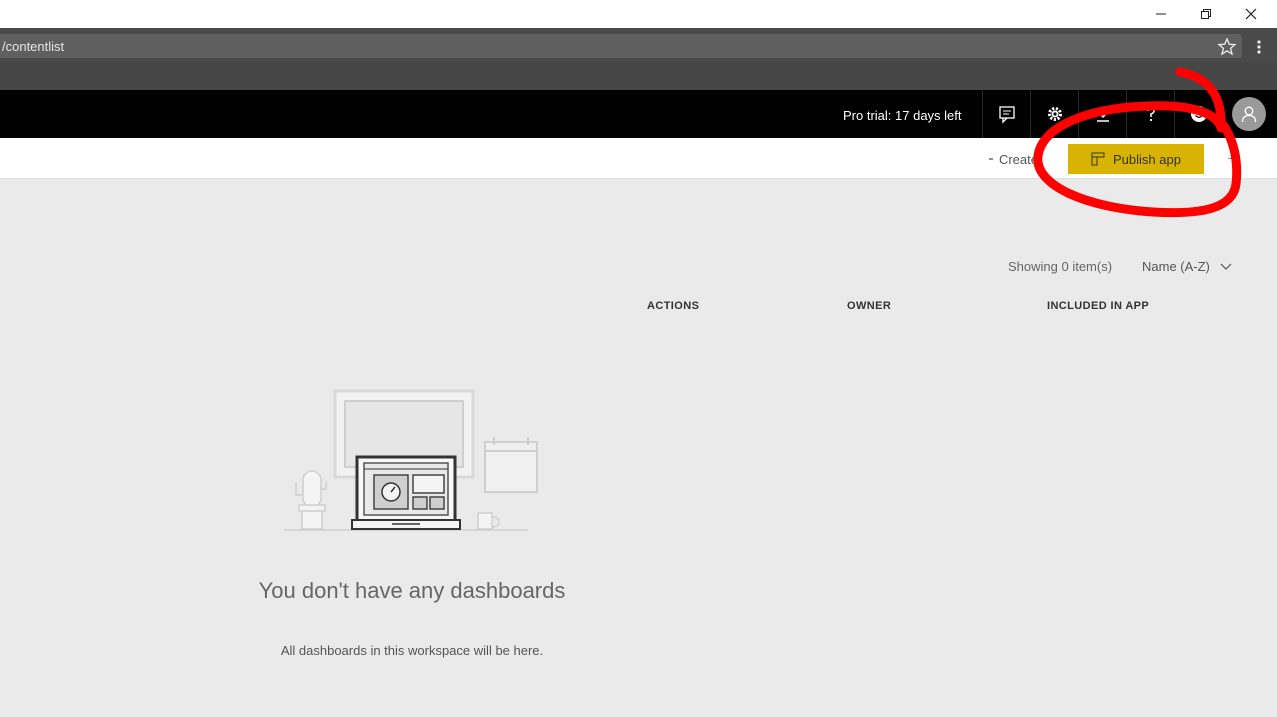 This screenshot has width=1277, height=717. I want to click on settings-button, so click(1054, 114).